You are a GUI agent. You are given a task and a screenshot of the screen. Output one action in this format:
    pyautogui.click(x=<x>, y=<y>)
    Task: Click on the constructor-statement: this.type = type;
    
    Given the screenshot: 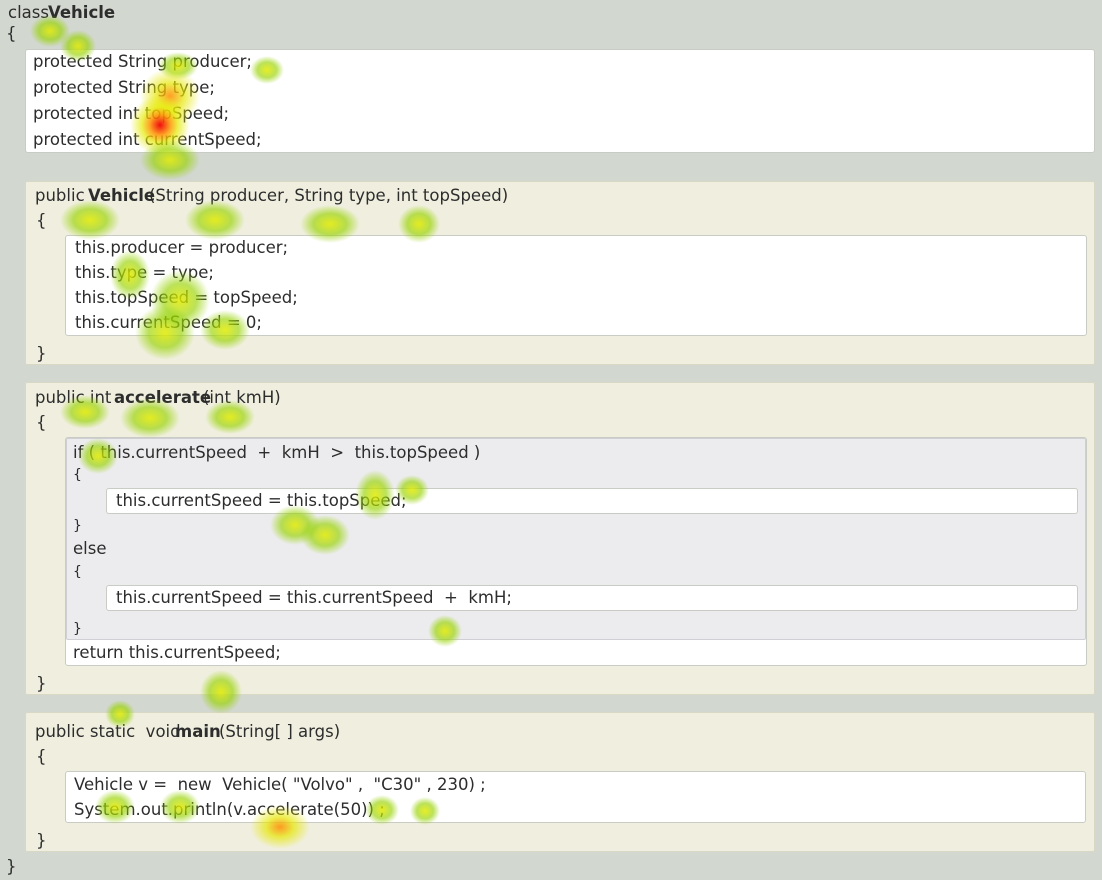 What is the action you would take?
    pyautogui.click(x=144, y=272)
    